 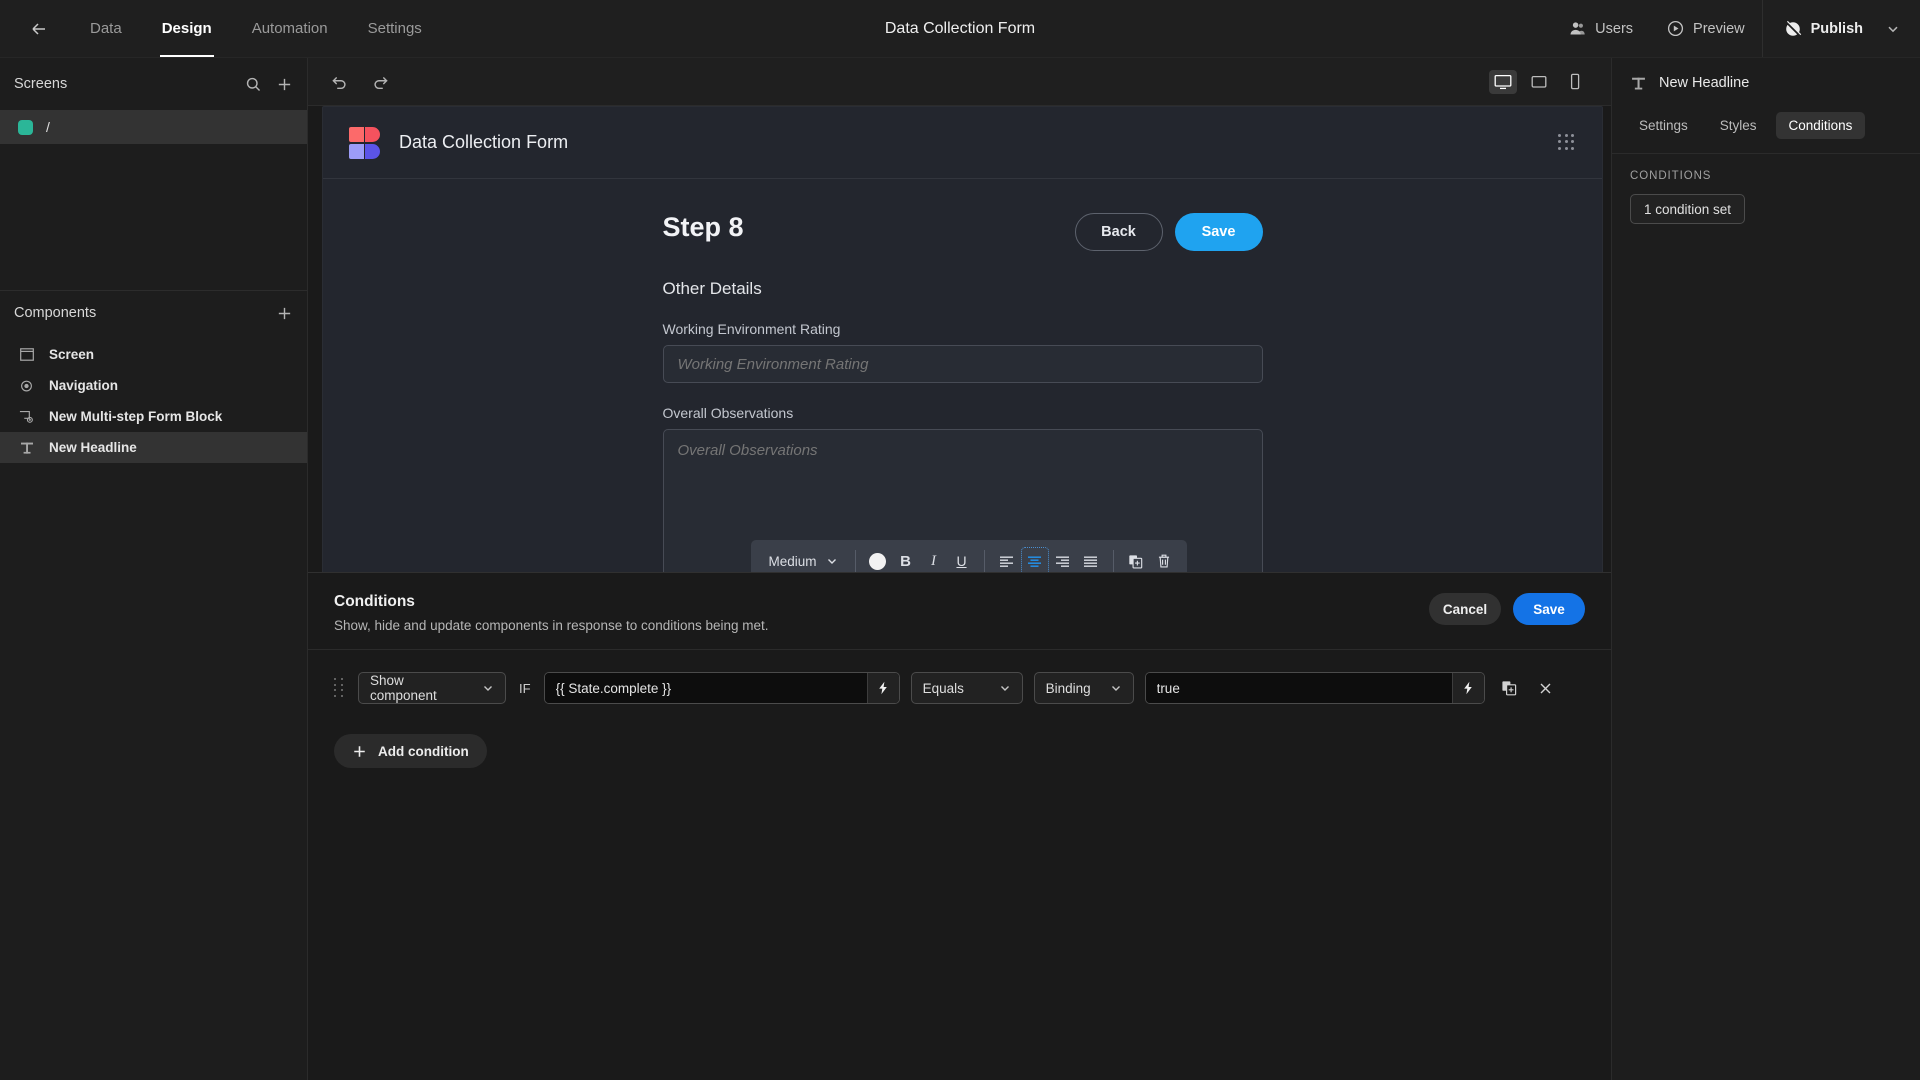 What do you see at coordinates (374, 601) in the screenshot?
I see `conditions-drawer-title: Conditions` at bounding box center [374, 601].